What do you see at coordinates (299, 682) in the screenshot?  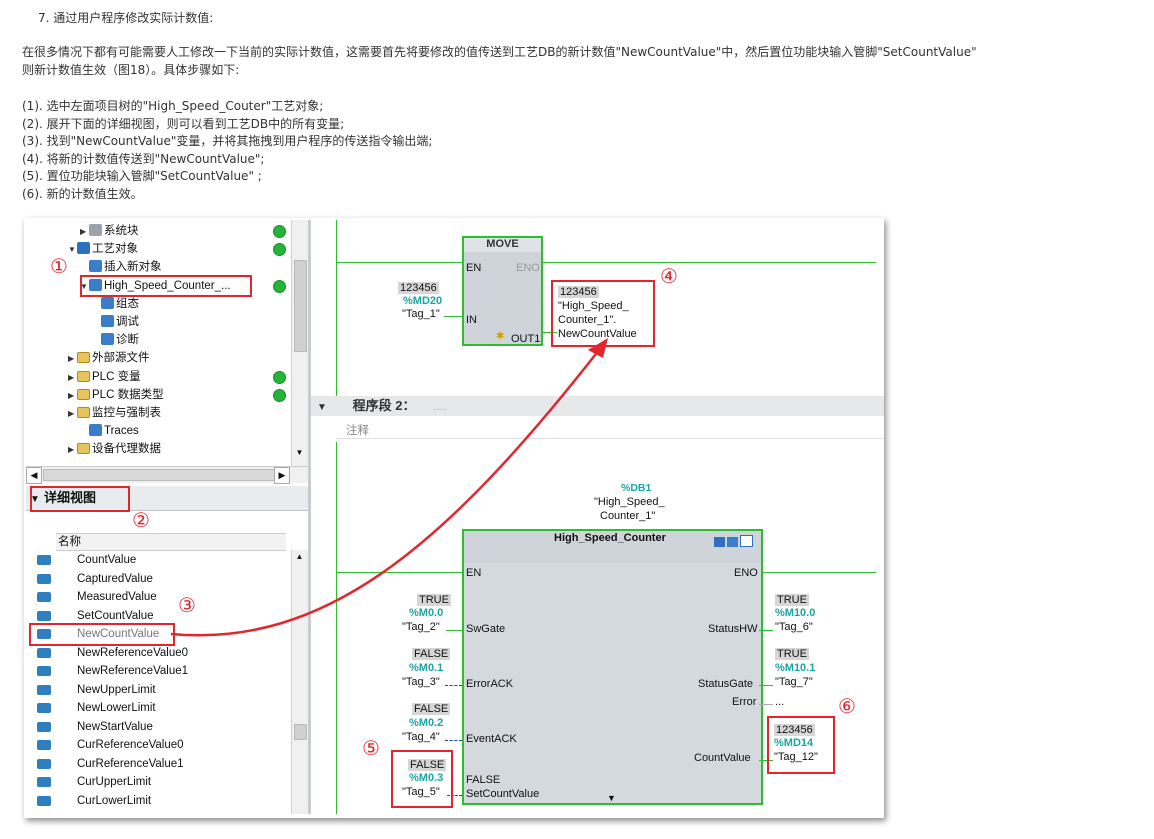 I see `detail-vertical-scrollbar: ▲` at bounding box center [299, 682].